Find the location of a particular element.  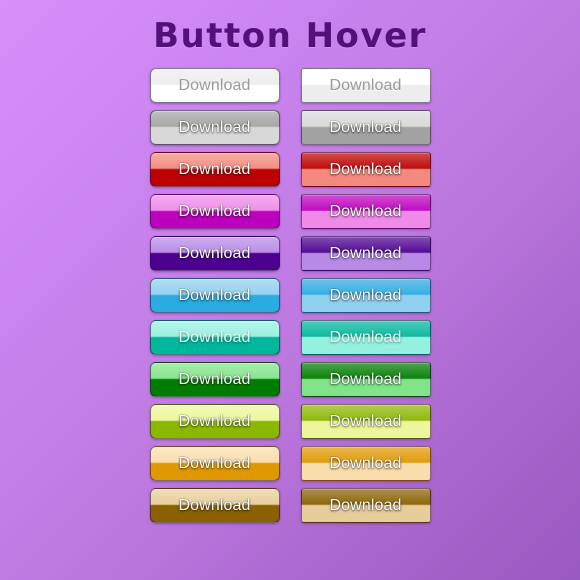

download-button-white-hover: Download is located at coordinates (365, 85).